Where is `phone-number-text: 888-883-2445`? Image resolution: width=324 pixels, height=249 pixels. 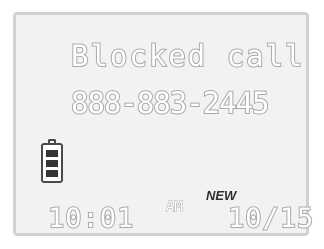
phone-number-text: 888-883-2445 is located at coordinates (170, 103).